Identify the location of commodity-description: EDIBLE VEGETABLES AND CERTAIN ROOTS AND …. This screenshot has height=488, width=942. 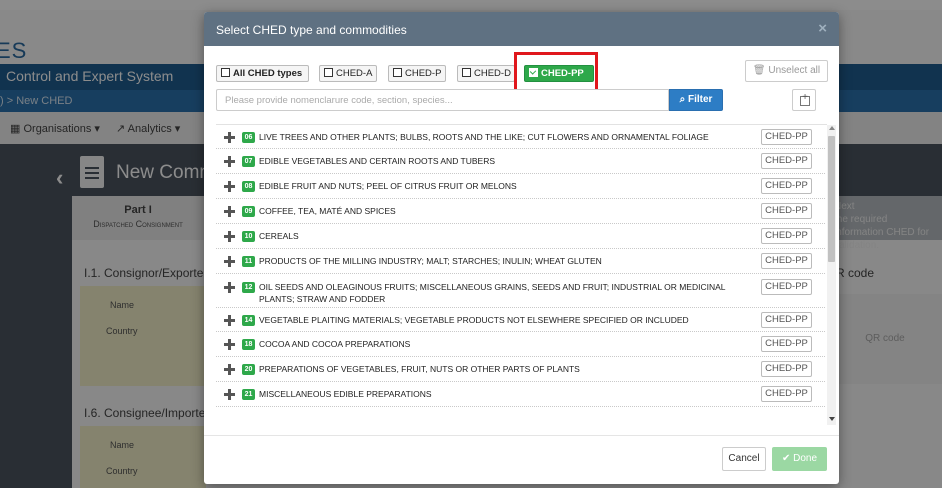
(377, 161).